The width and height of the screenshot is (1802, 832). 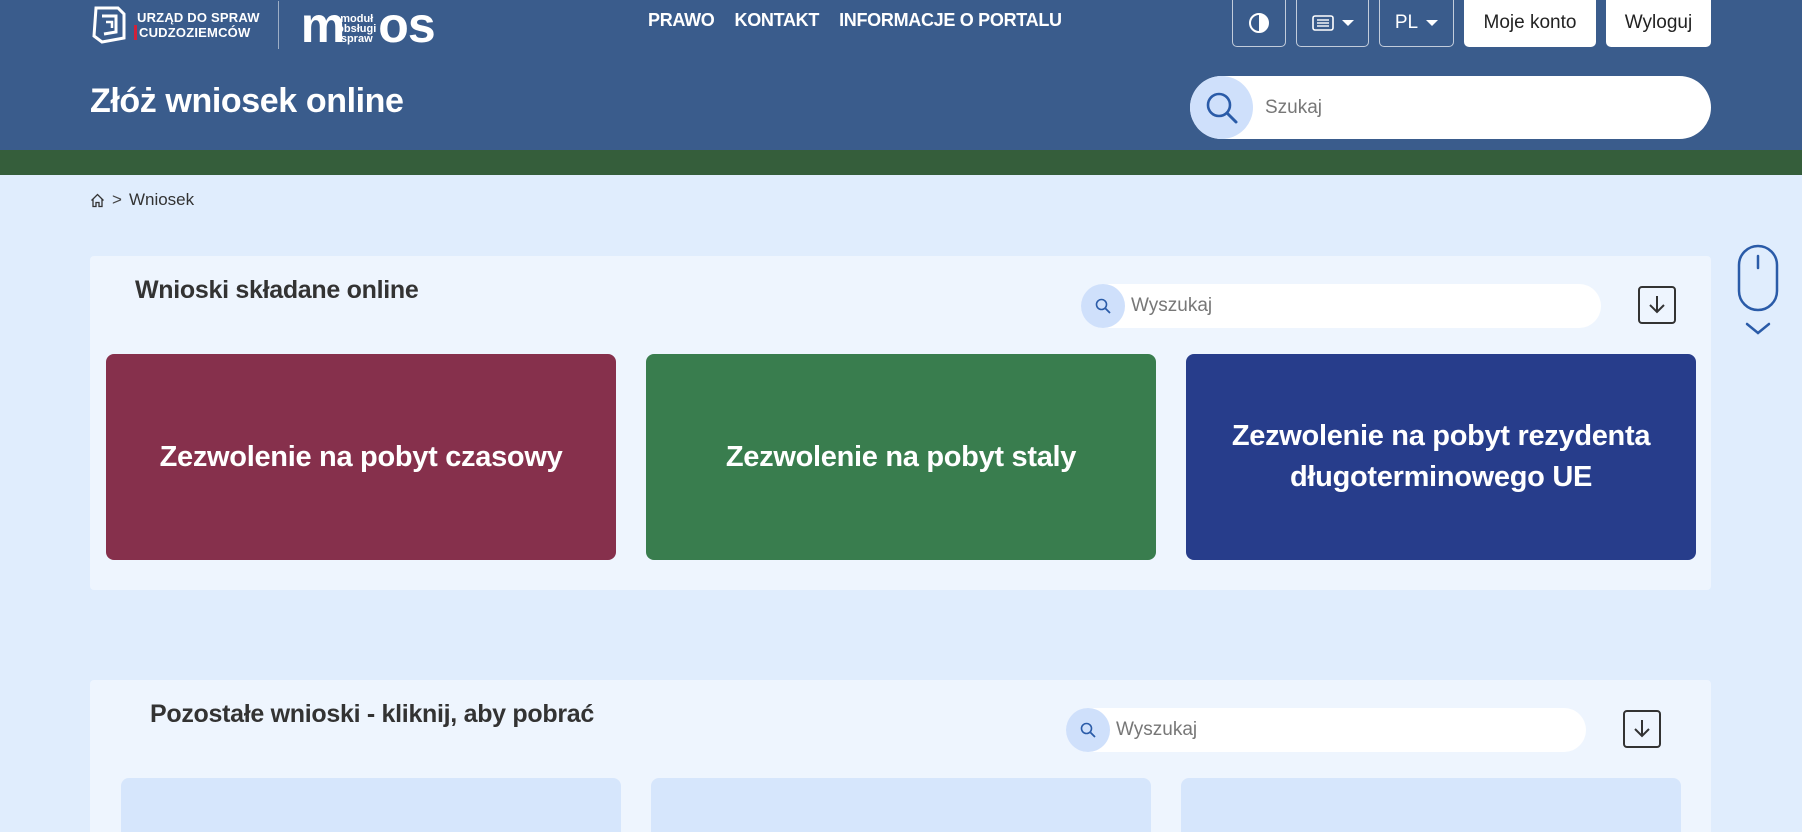 I want to click on breadcrumb: > Wniosek, so click(x=142, y=200).